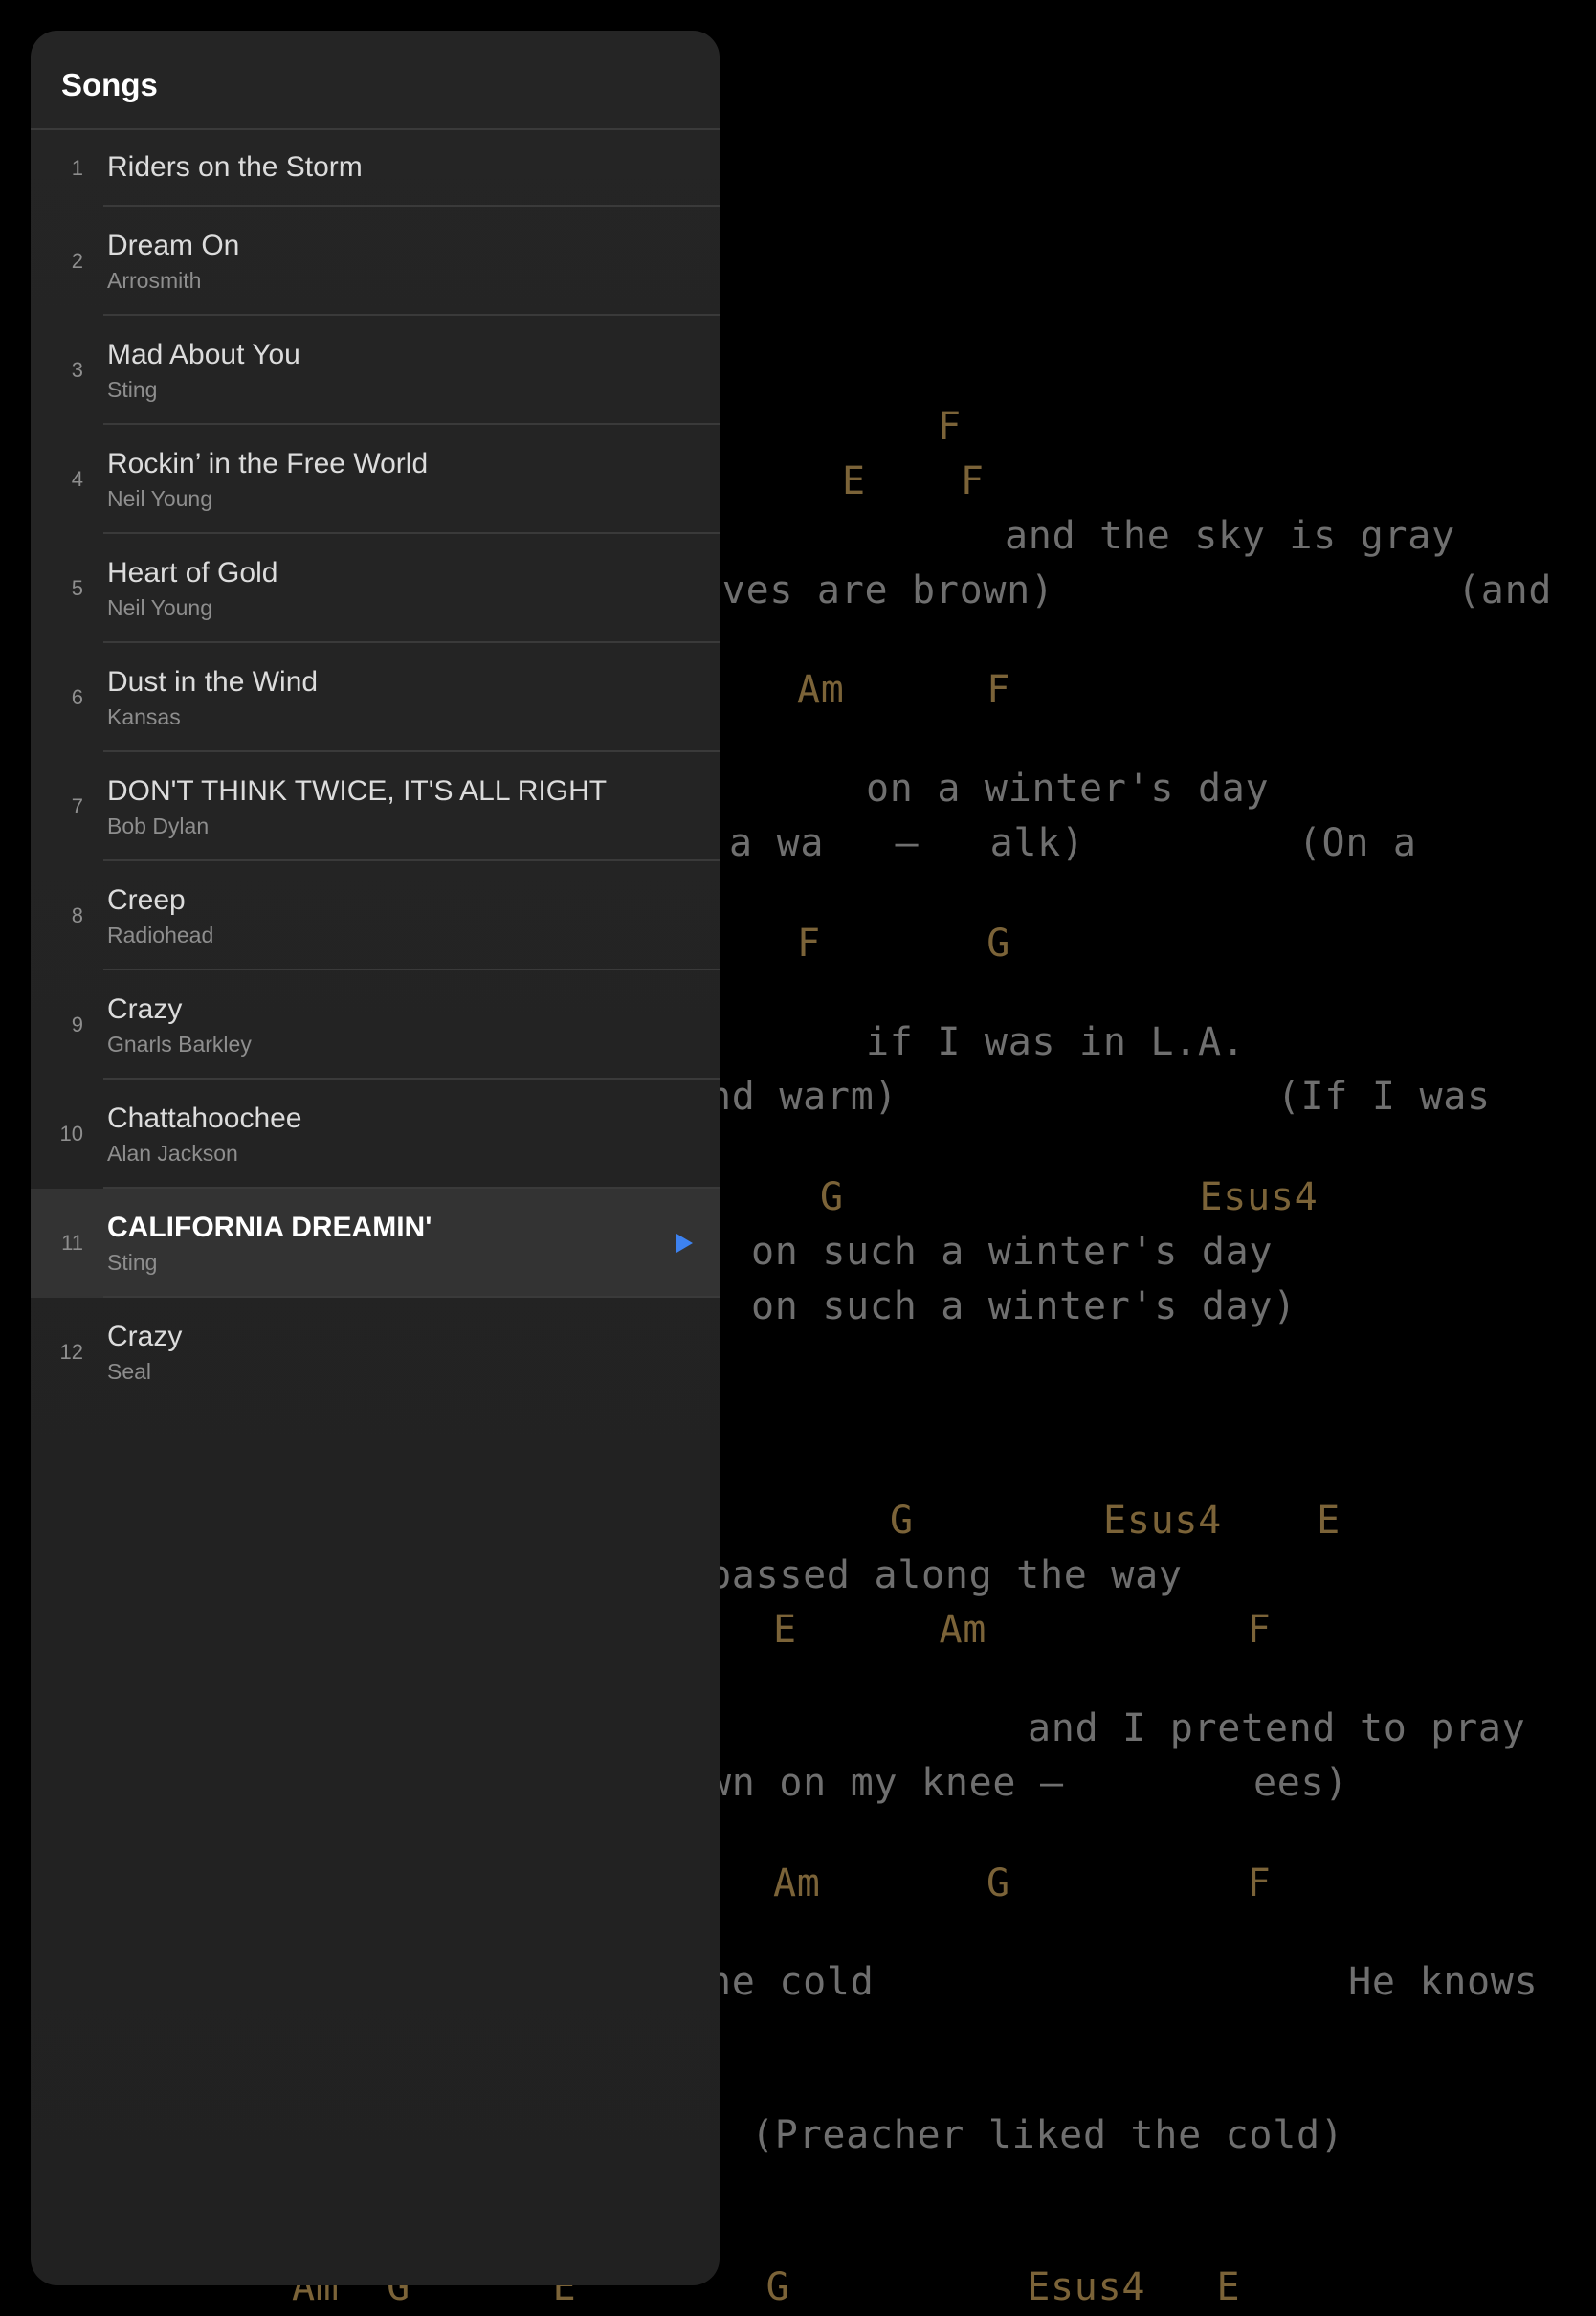  What do you see at coordinates (77, 261) in the screenshot?
I see `song-number: 2` at bounding box center [77, 261].